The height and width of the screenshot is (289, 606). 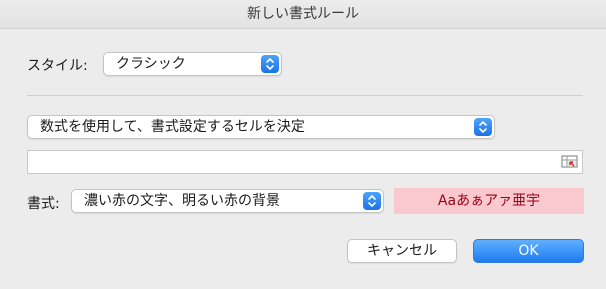 What do you see at coordinates (192, 64) in the screenshot?
I see `style-popup: クラシック` at bounding box center [192, 64].